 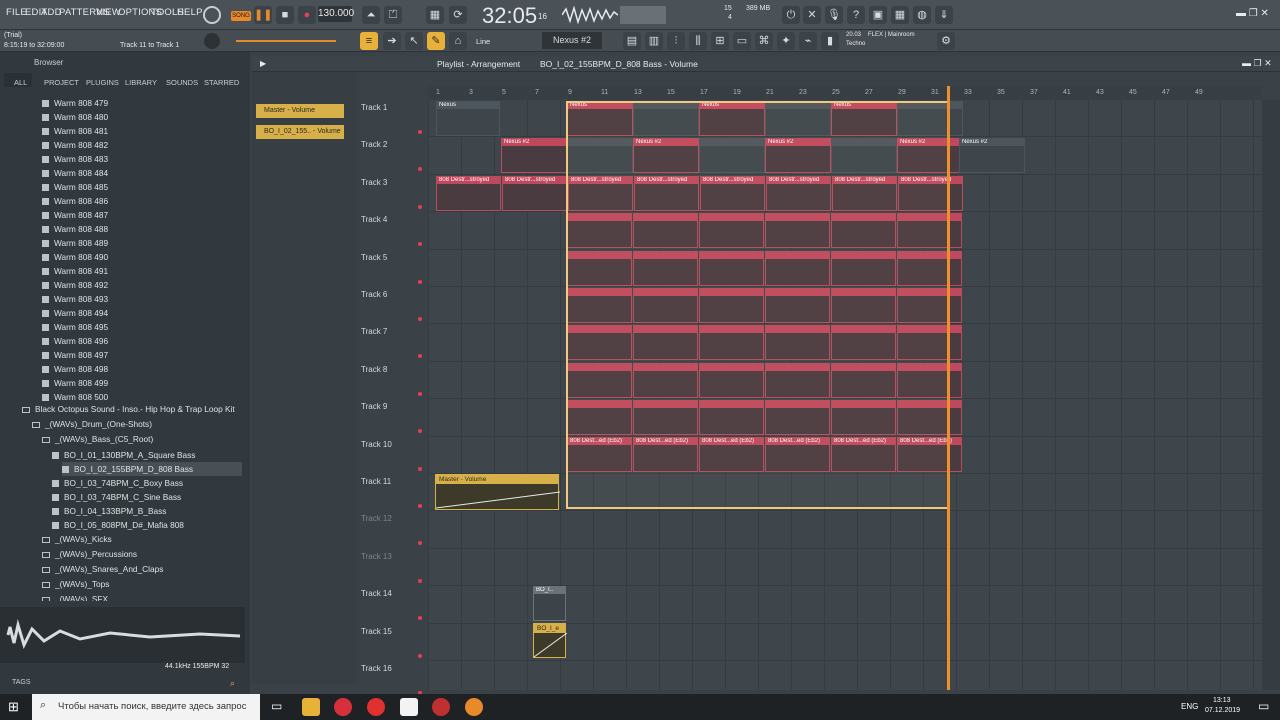 I want to click on record-mode-knob, so click(x=212, y=15).